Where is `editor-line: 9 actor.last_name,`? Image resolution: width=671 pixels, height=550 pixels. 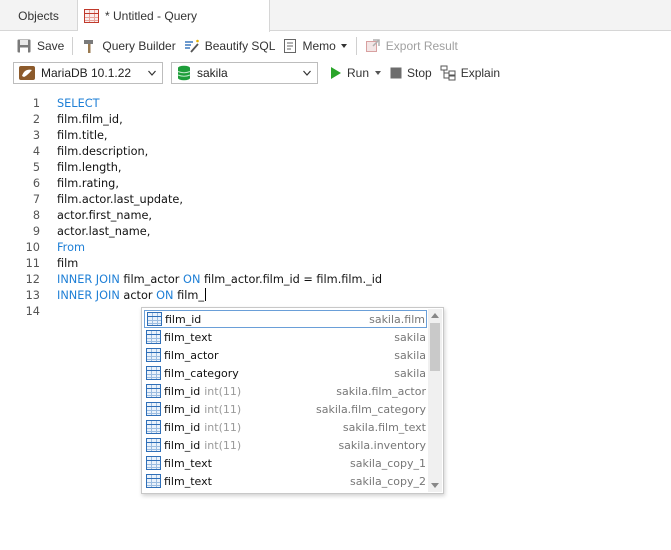 editor-line: 9 actor.last_name, is located at coordinates (335, 232).